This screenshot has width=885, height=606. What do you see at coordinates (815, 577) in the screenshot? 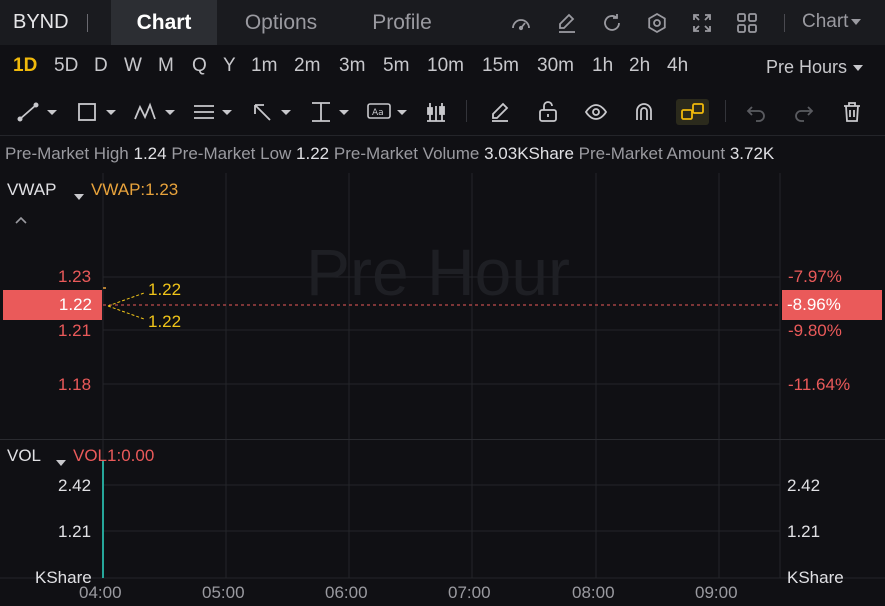
I see `volume-unit-right: KShare` at bounding box center [815, 577].